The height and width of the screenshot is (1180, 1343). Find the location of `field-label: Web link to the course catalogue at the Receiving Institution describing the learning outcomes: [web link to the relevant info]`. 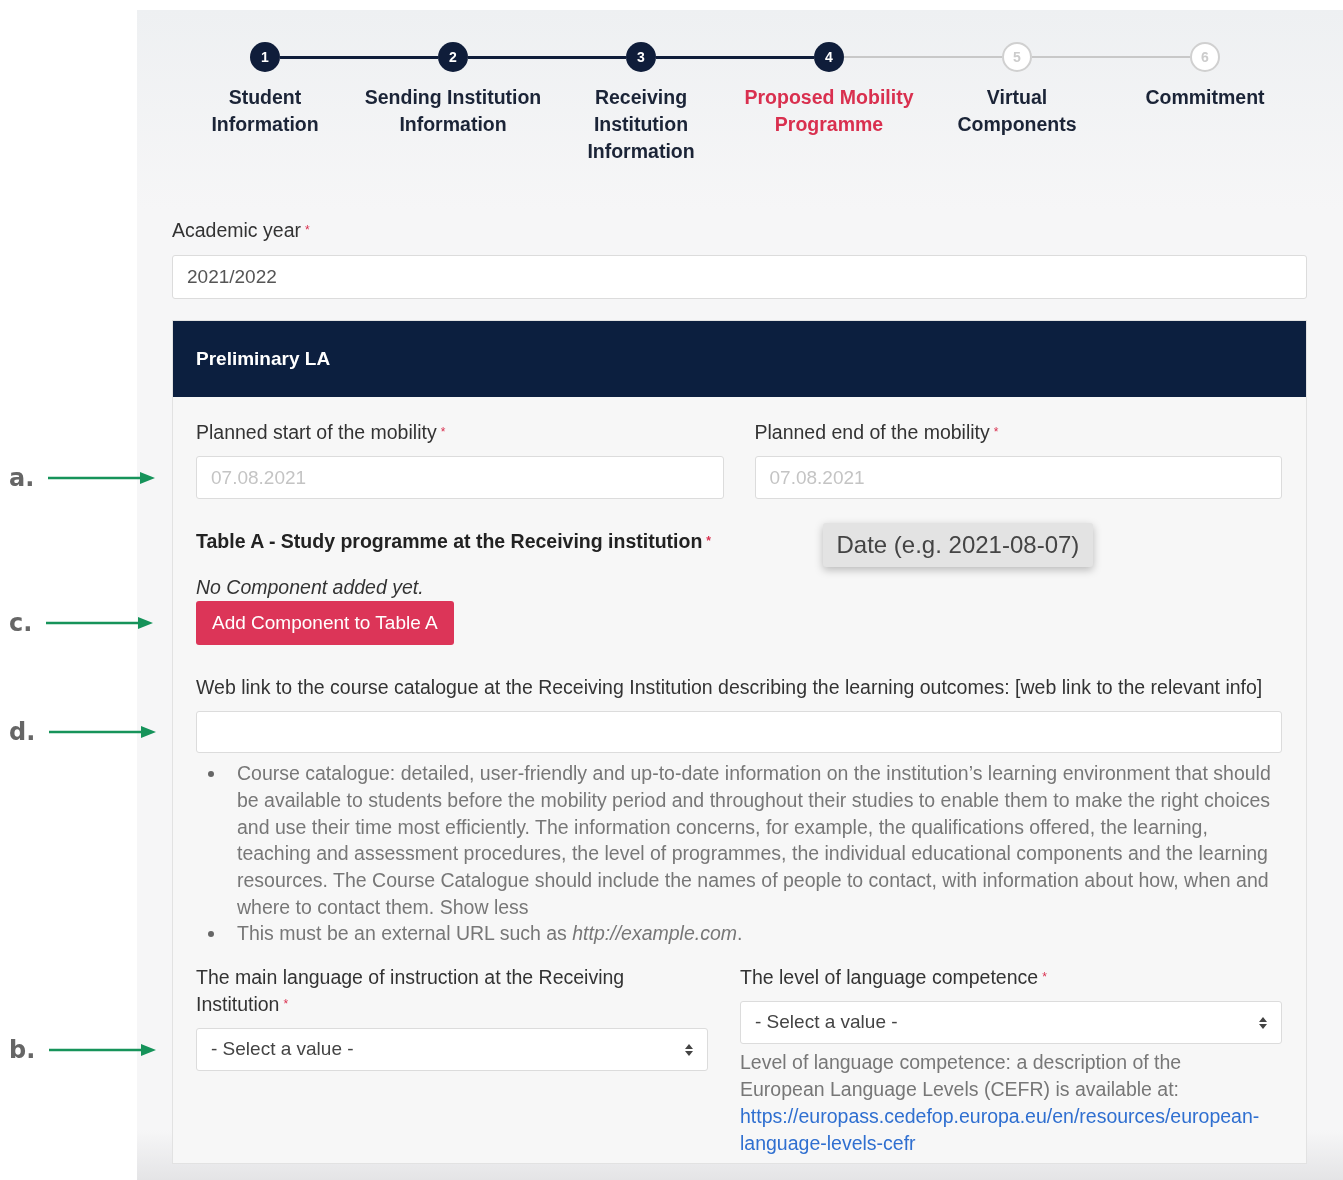

field-label: Web link to the course catalogue at the Receiving Institution describing the learning outcomes: [web link to the relevant info] is located at coordinates (730, 688).